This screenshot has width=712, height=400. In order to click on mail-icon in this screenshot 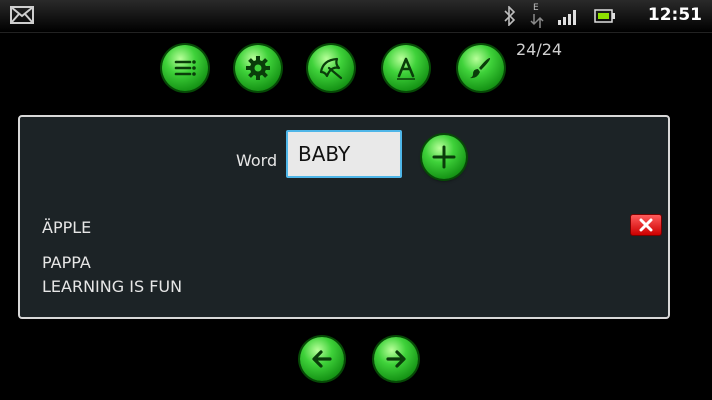, I will do `click(22, 15)`.